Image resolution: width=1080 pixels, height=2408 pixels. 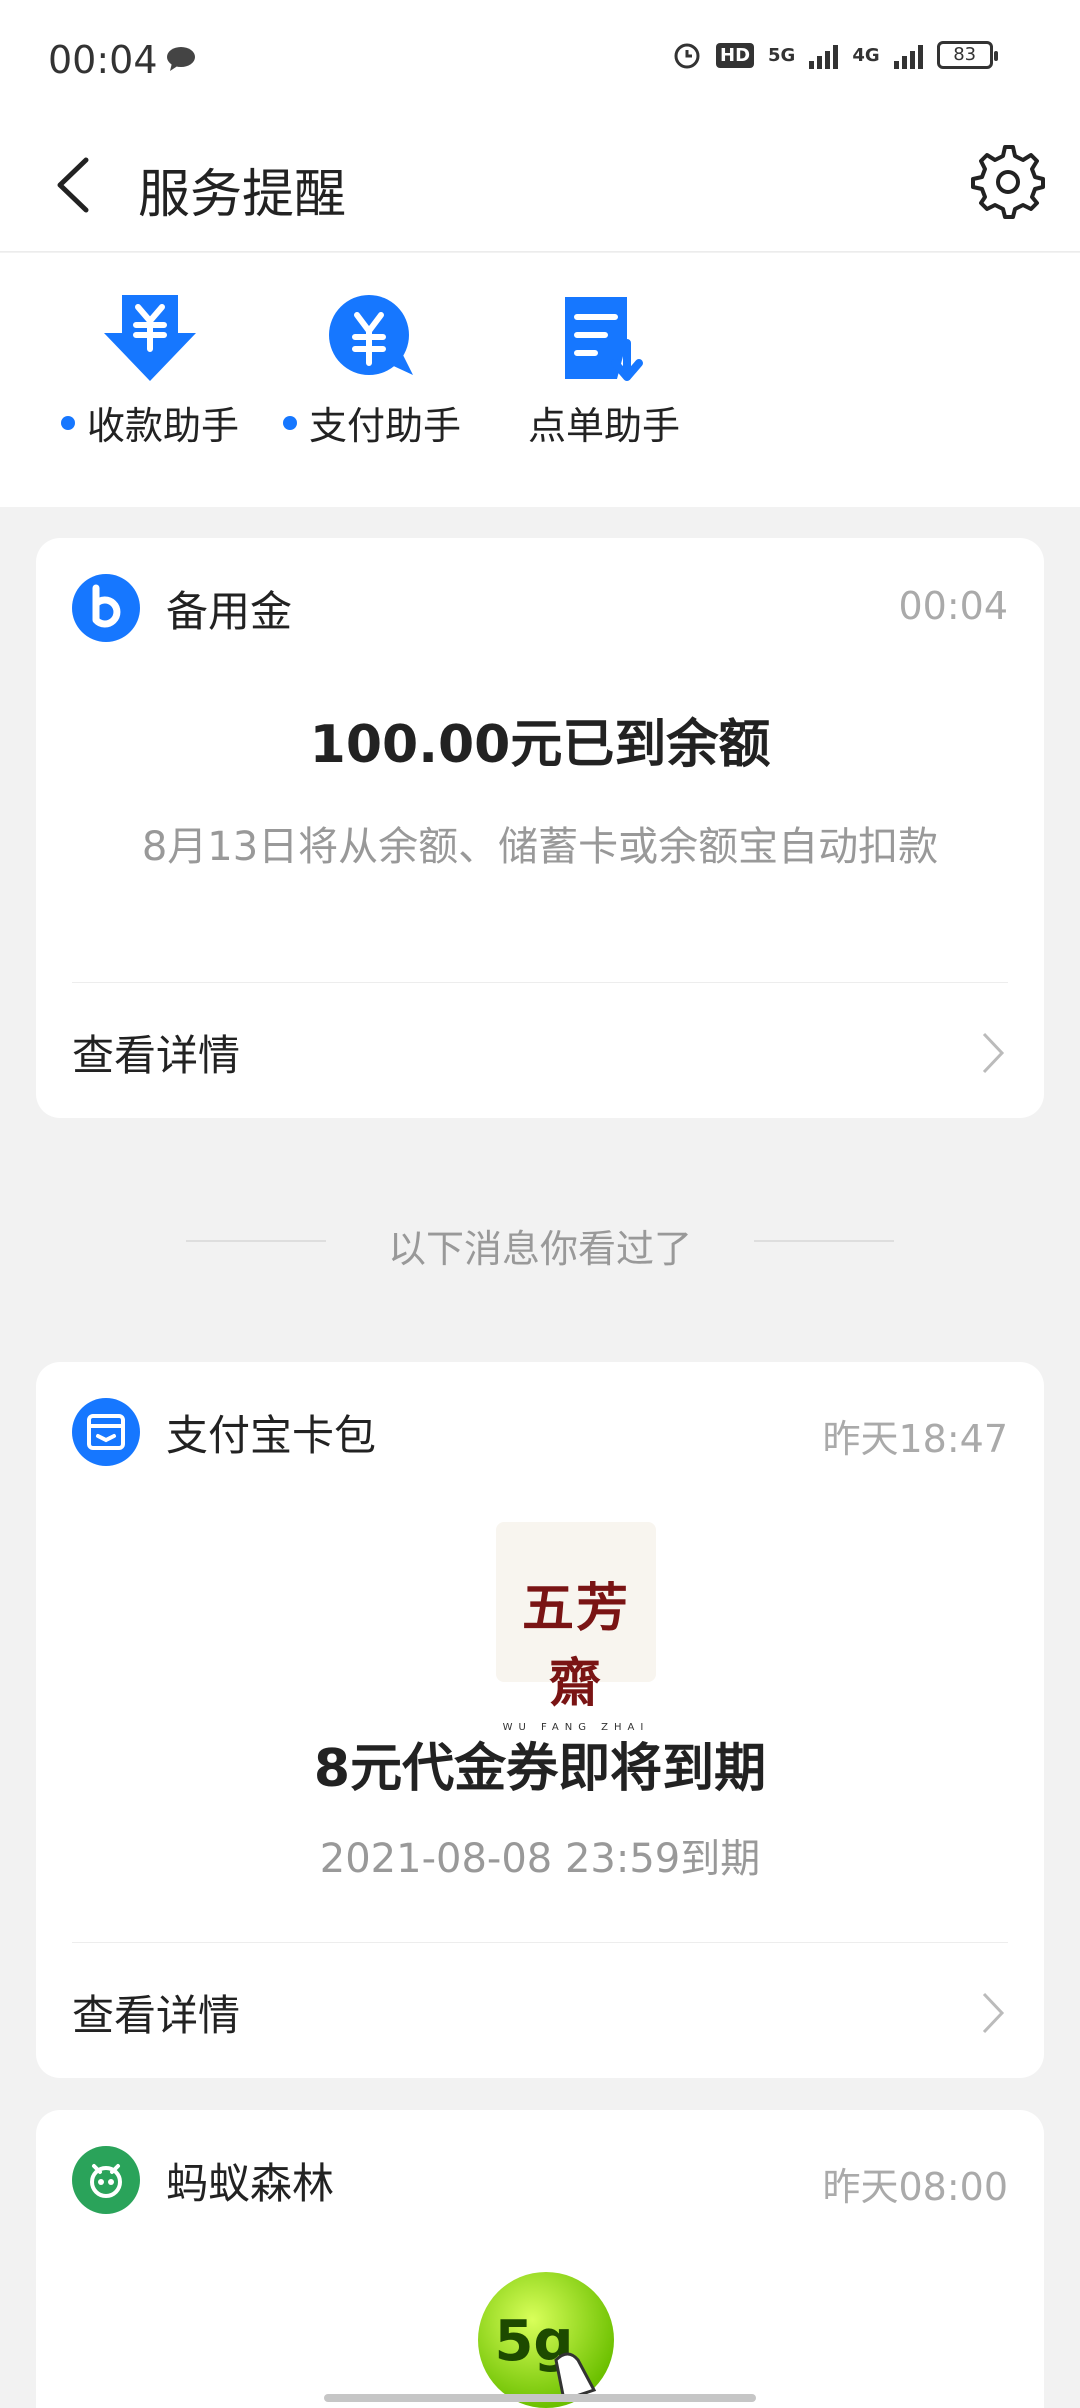 I want to click on battery-icon: 83, so click(x=967, y=55).